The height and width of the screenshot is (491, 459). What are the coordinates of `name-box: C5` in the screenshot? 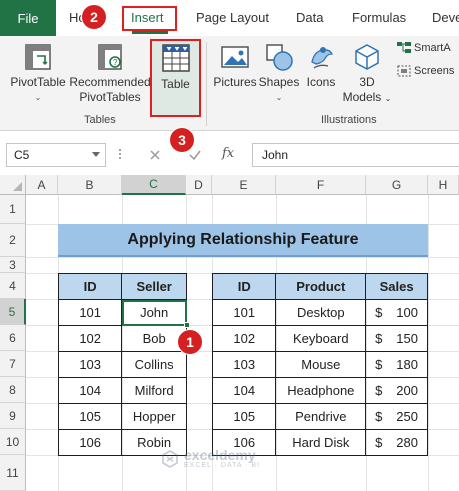 It's located at (56, 155).